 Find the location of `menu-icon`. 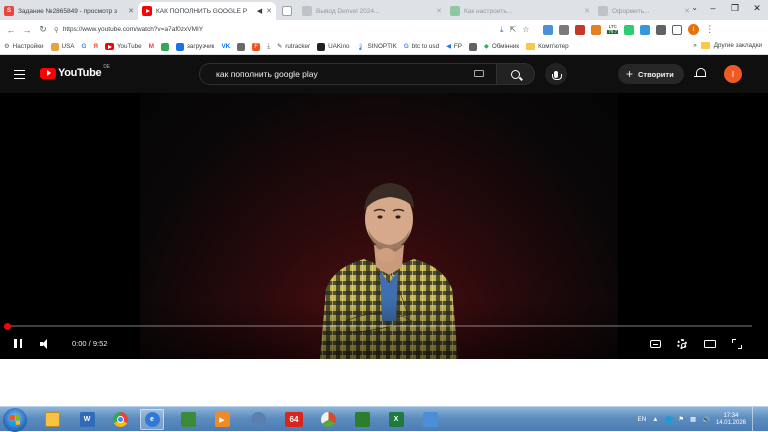

menu-icon is located at coordinates (19, 74).